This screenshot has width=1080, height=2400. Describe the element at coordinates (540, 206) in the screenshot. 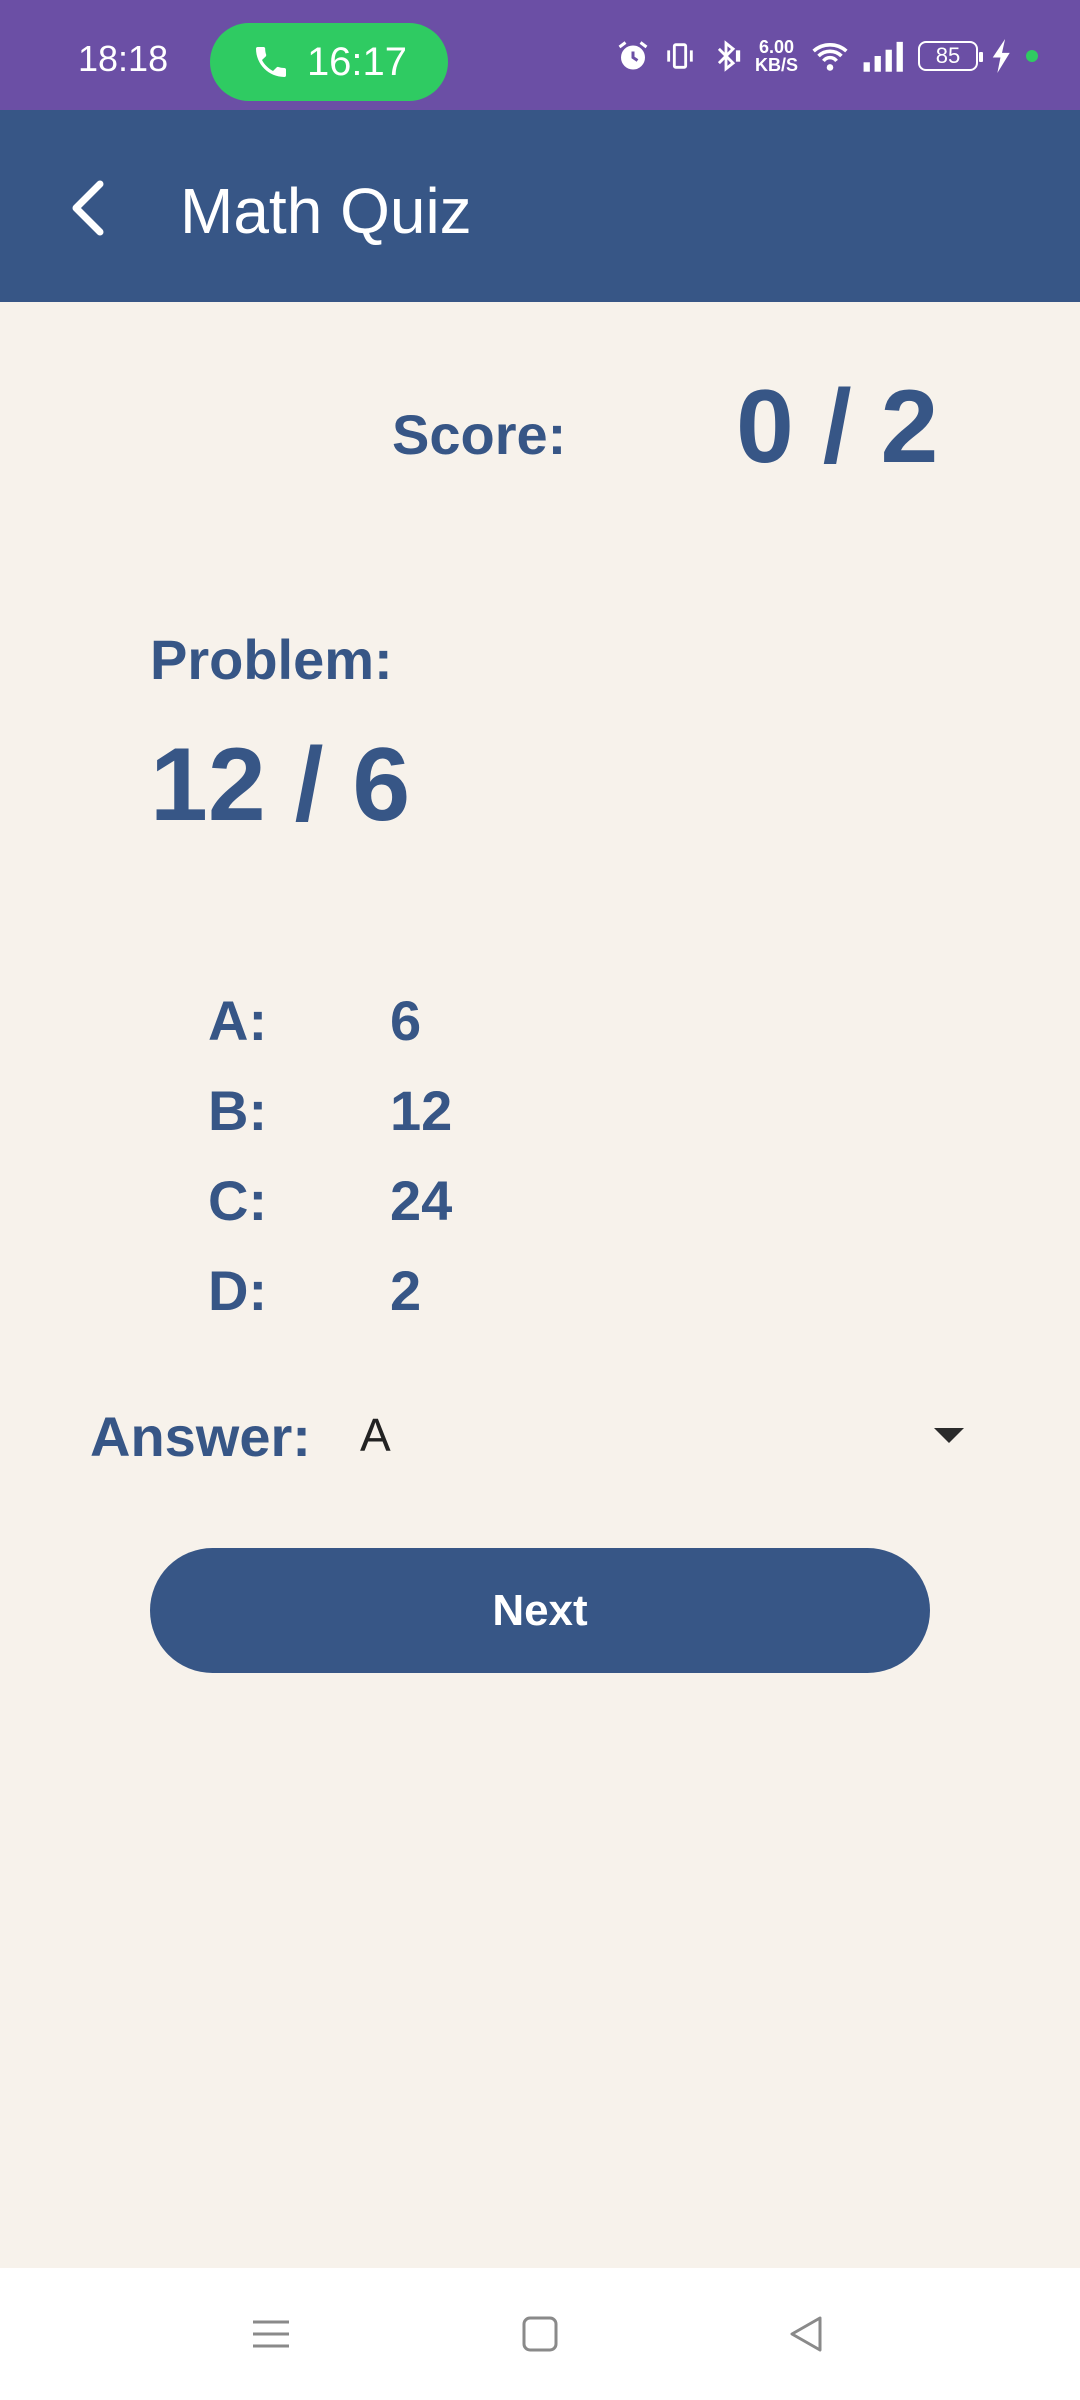

I see `app-bar: Math Quiz` at that location.